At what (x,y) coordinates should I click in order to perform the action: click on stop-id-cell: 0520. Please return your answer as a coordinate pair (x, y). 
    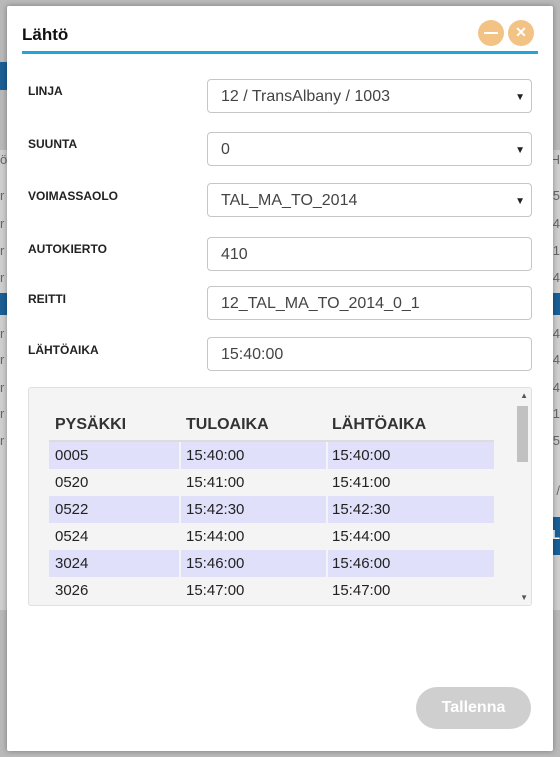
    Looking at the image, I should click on (72, 482).